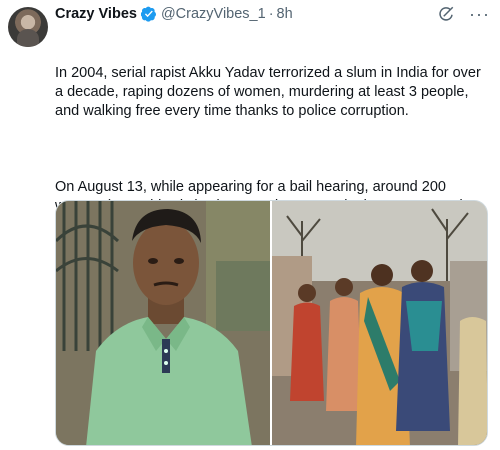 The width and height of the screenshot is (500, 450). I want to click on more-icon: ···, so click(479, 14).